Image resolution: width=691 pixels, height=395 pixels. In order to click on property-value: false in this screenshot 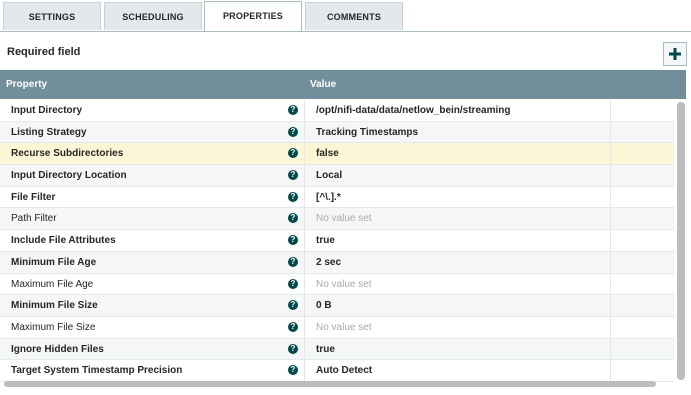, I will do `click(327, 153)`.